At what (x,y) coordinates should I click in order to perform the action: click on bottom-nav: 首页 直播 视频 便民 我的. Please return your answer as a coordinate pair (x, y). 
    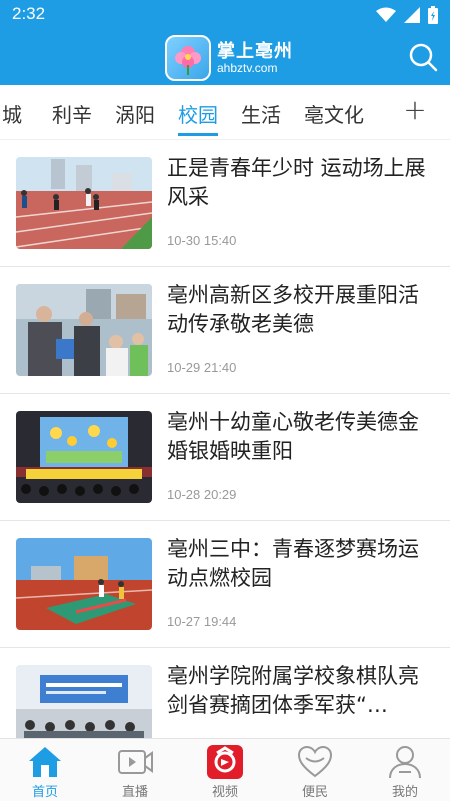
    Looking at the image, I should click on (225, 769).